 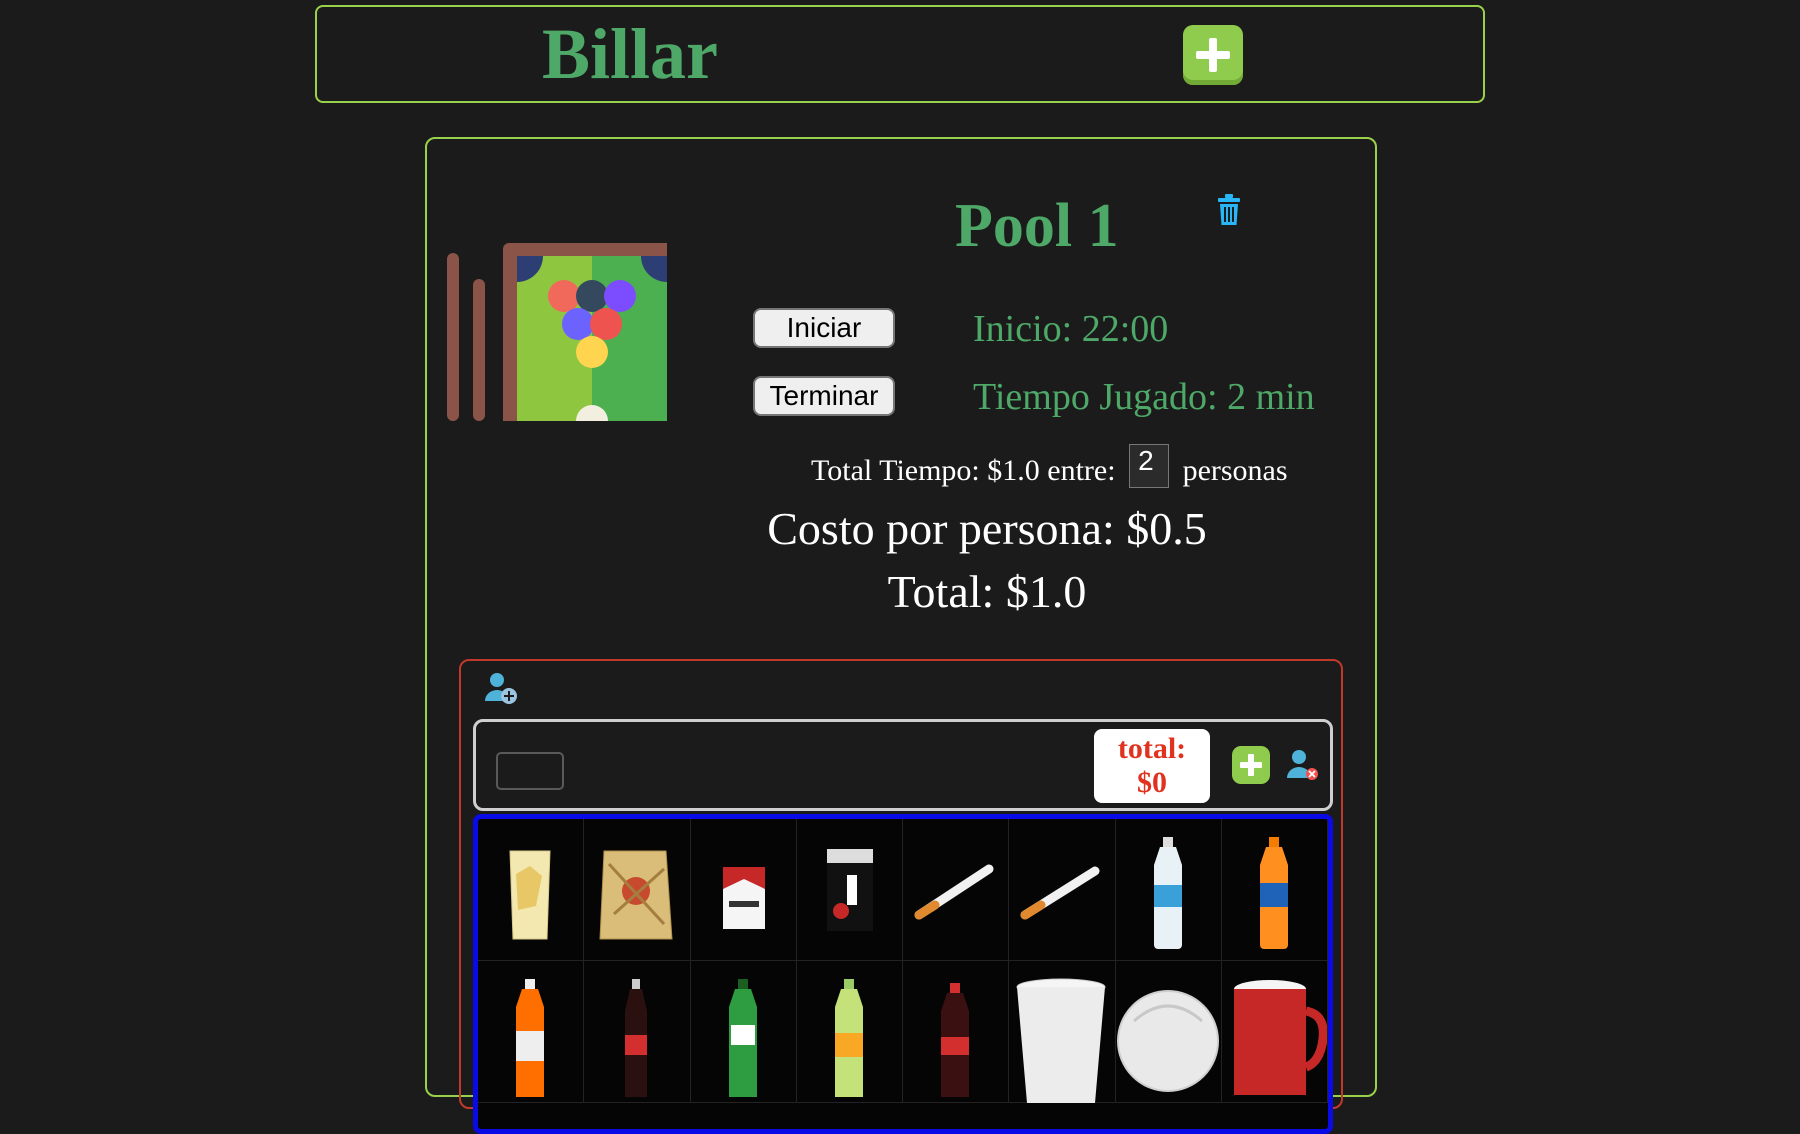 What do you see at coordinates (1303, 765) in the screenshot?
I see `remove-user-icon` at bounding box center [1303, 765].